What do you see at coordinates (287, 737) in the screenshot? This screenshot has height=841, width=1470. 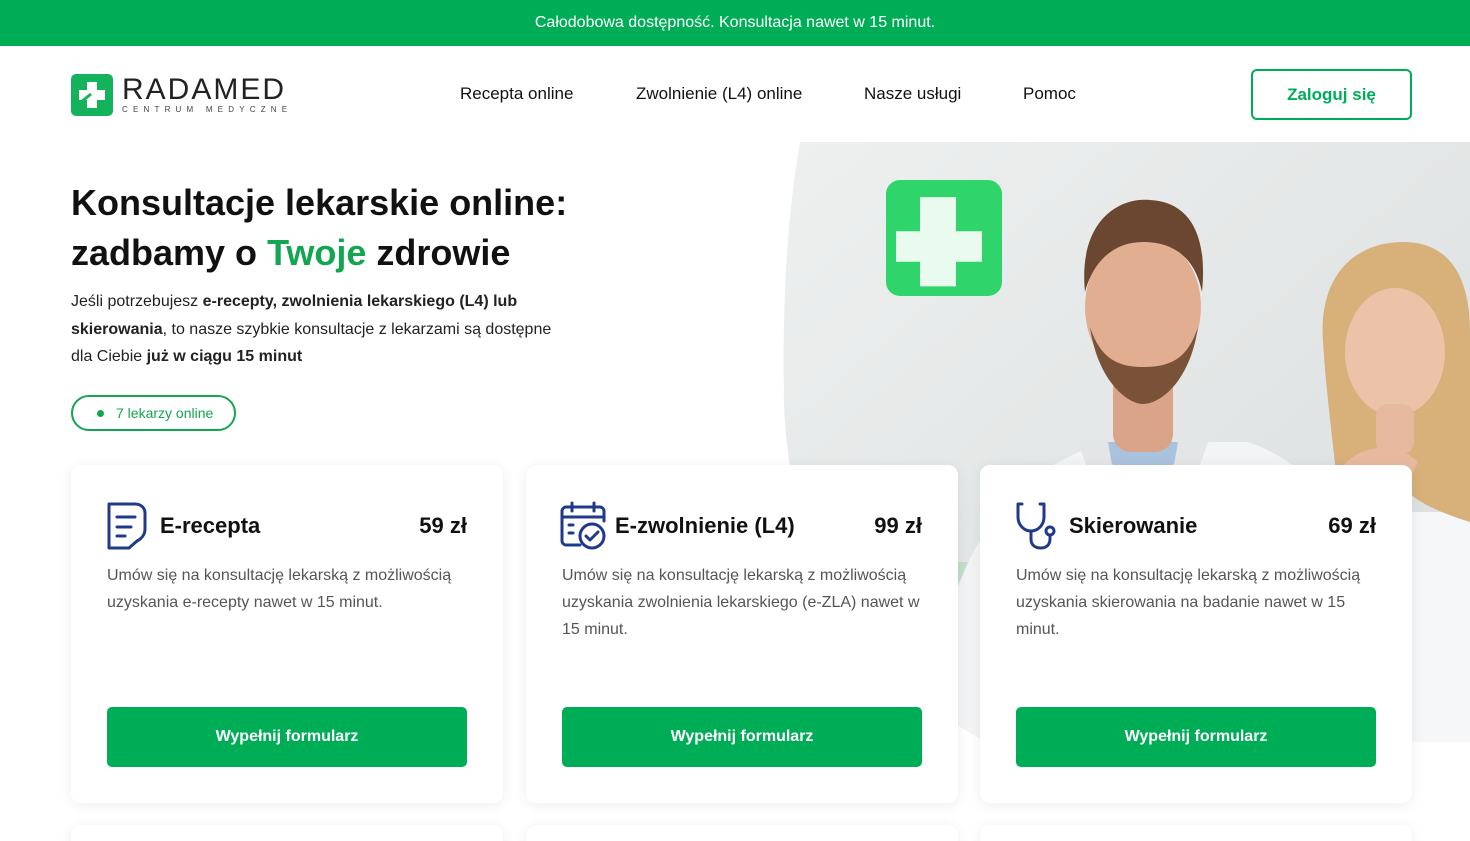 I see `fill-form-button-e-recepta: Wypełnij formularz` at bounding box center [287, 737].